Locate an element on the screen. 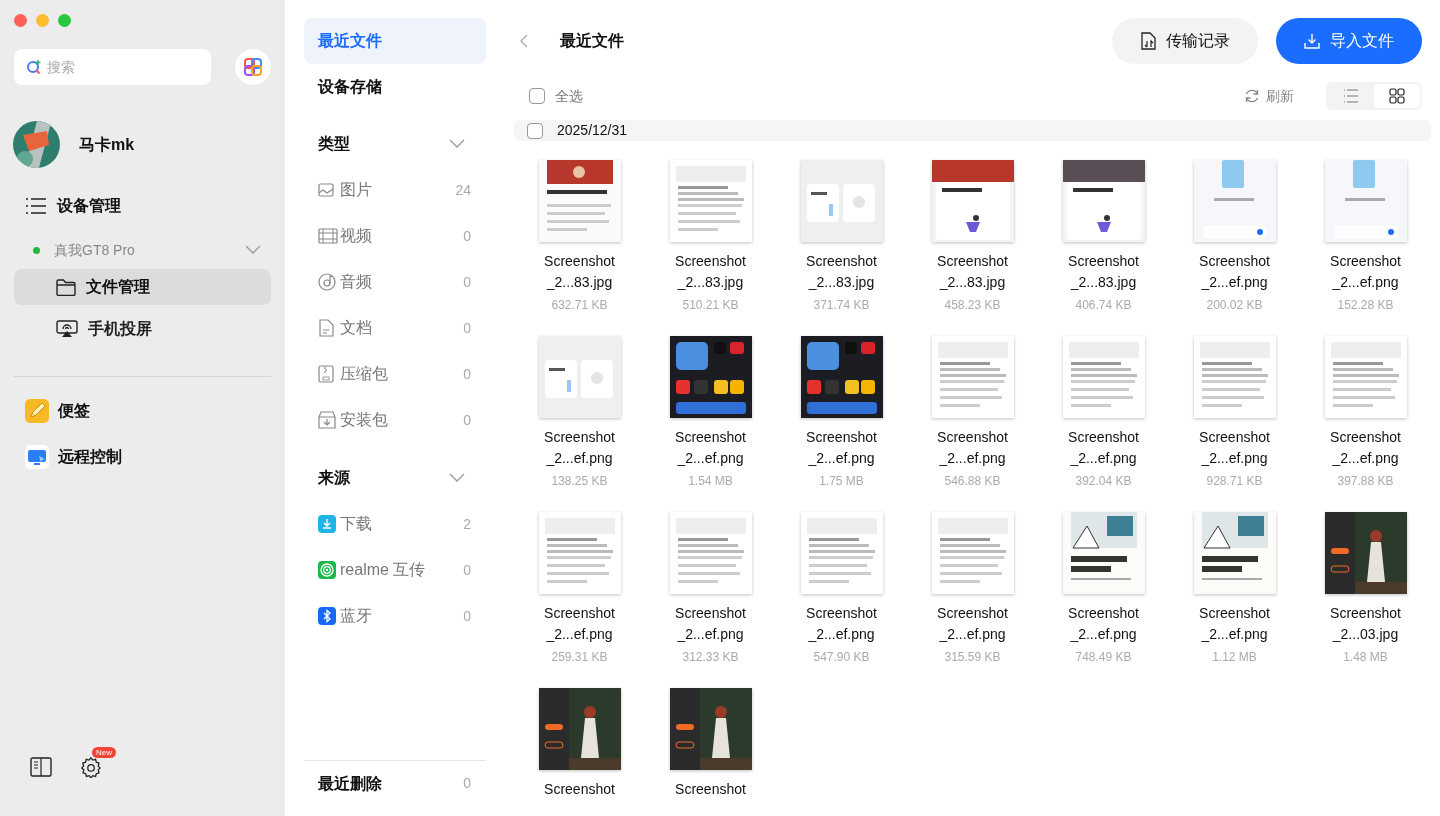 This screenshot has width=1440, height=816. section-title: 设备管理 is located at coordinates (89, 206).